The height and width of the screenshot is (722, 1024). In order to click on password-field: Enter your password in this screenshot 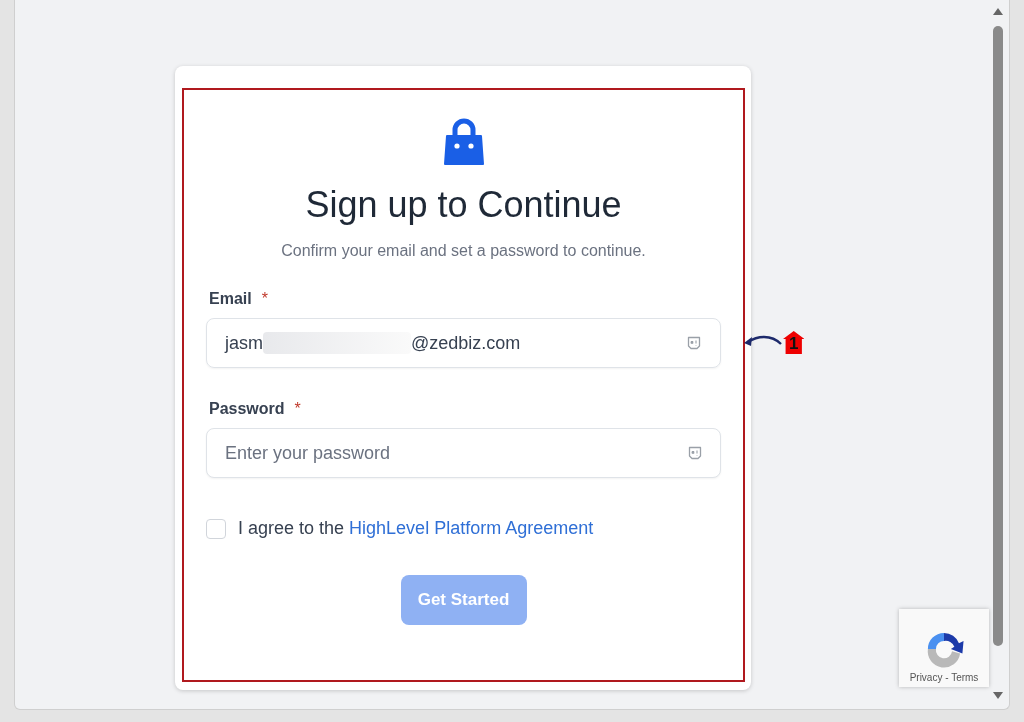, I will do `click(463, 453)`.